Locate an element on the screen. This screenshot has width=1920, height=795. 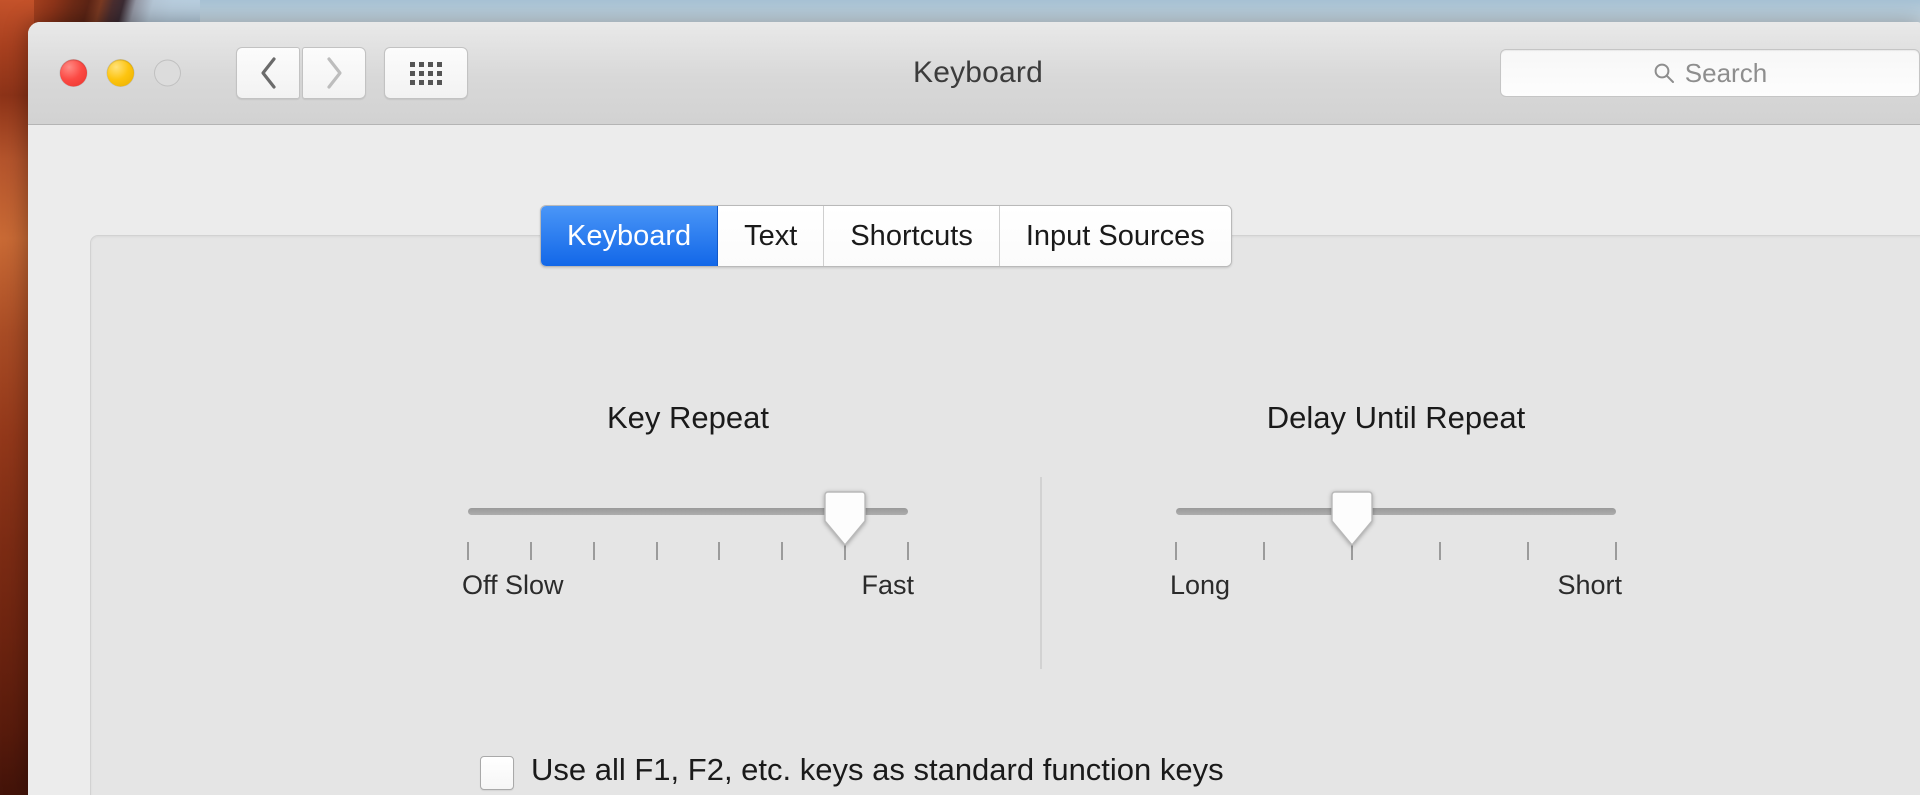
key-repeat-slider: Off Slow Fast is located at coordinates (688, 559).